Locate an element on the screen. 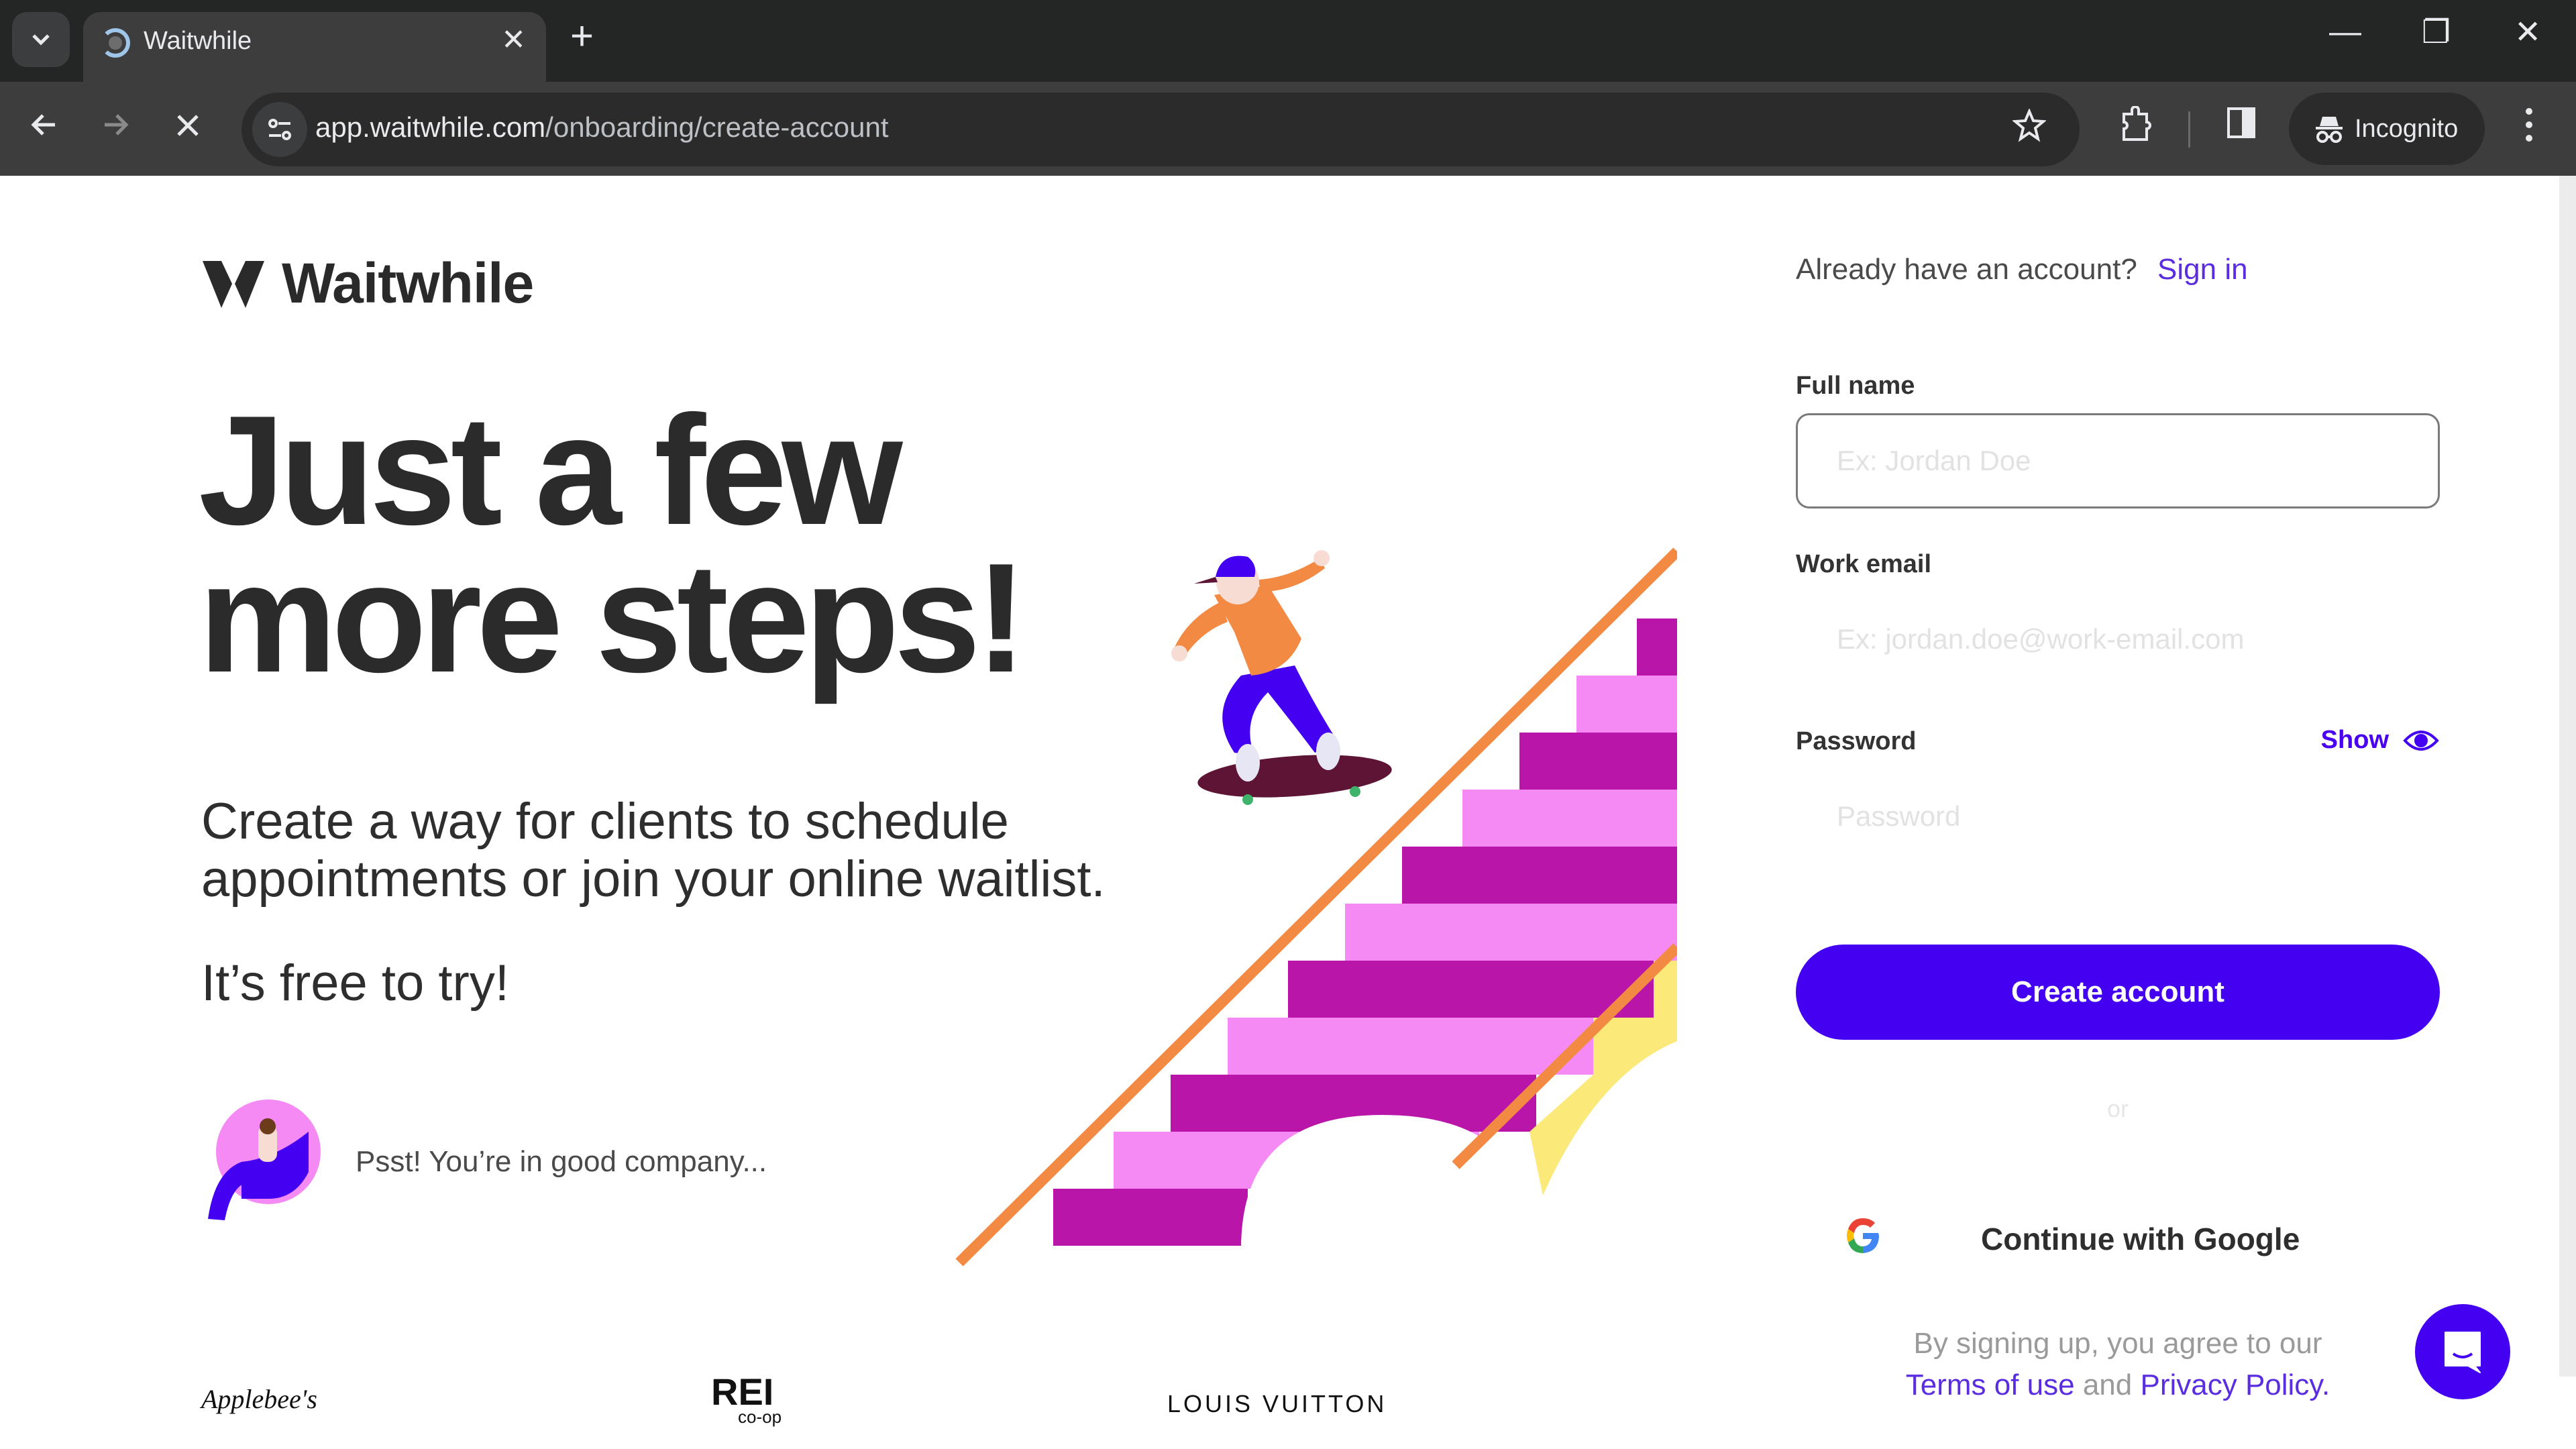 The height and width of the screenshot is (1449, 2576). minimize-button: — is located at coordinates (2345, 31).